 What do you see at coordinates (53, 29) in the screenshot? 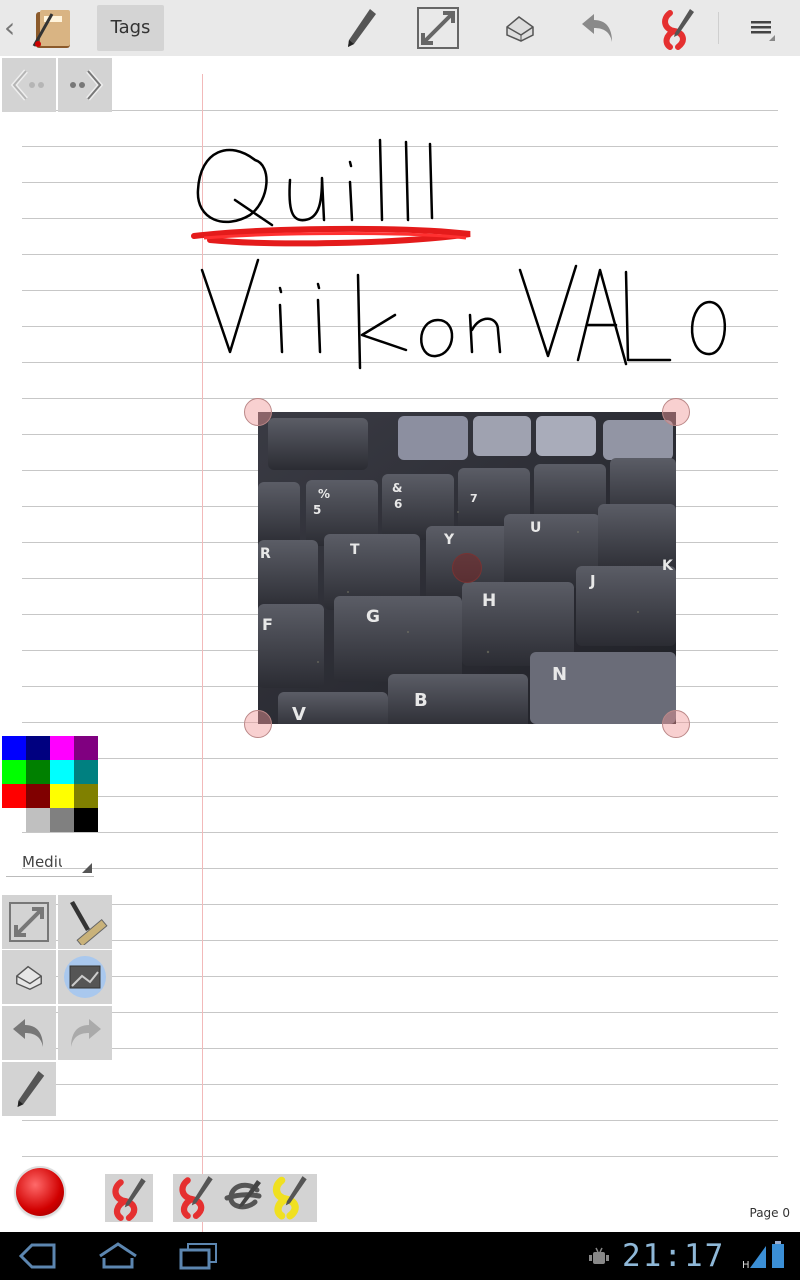
I see `notebook-app-icon` at bounding box center [53, 29].